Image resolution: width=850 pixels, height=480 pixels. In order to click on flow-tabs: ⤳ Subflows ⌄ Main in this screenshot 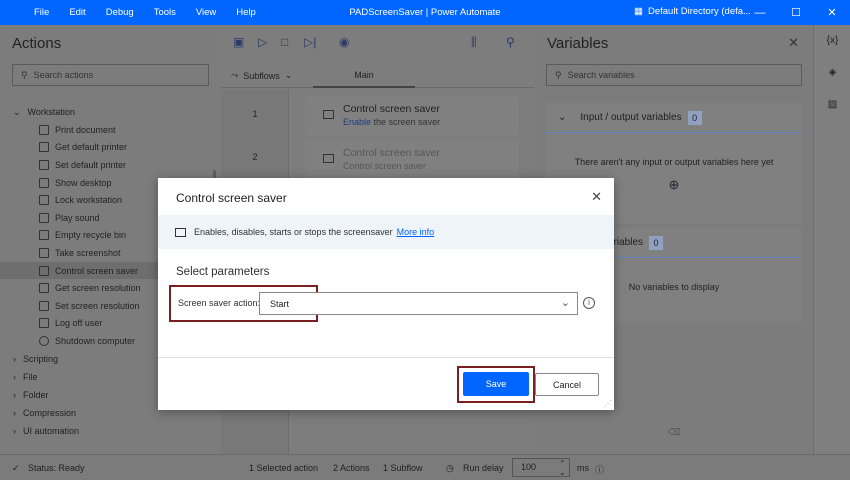, I will do `click(377, 75)`.